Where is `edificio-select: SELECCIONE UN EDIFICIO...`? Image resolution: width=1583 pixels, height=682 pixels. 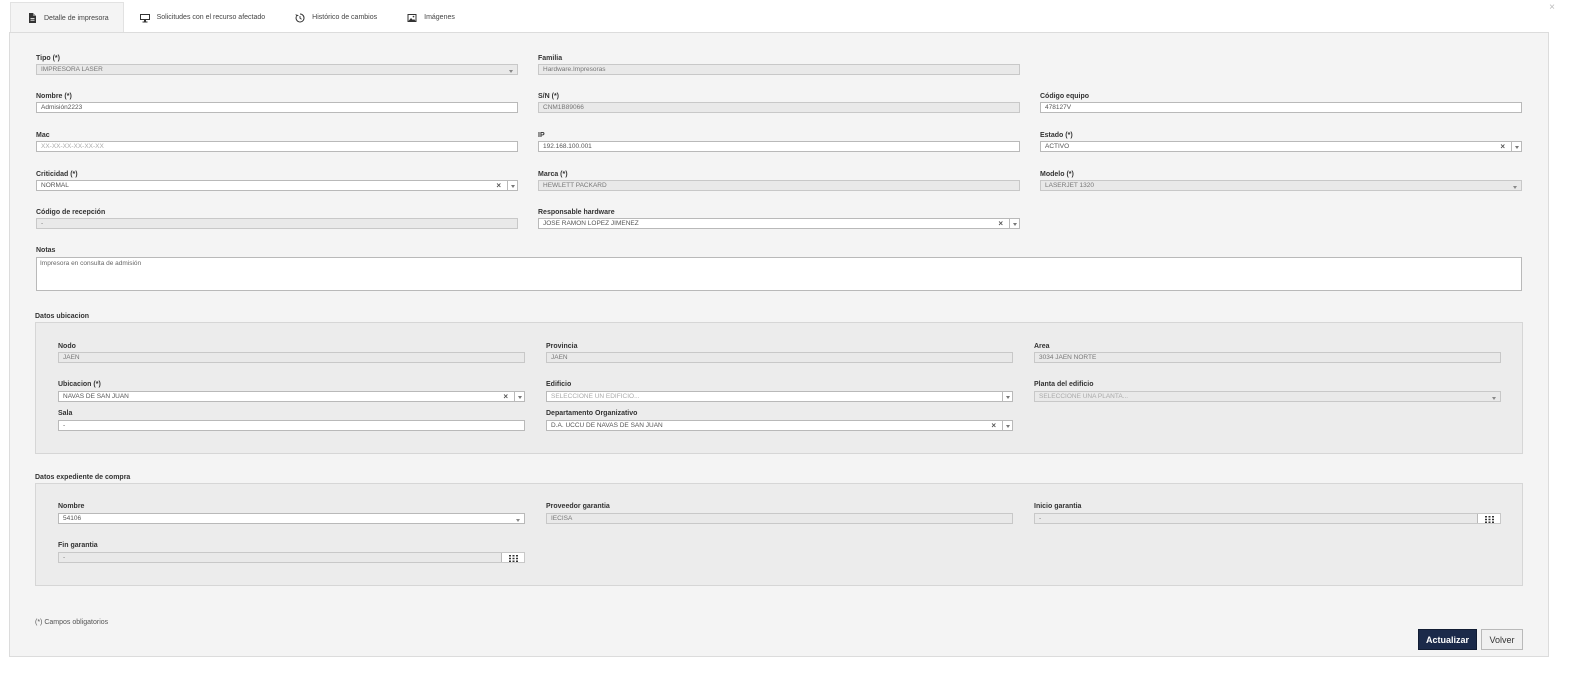 edificio-select: SELECCIONE UN EDIFICIO... is located at coordinates (779, 396).